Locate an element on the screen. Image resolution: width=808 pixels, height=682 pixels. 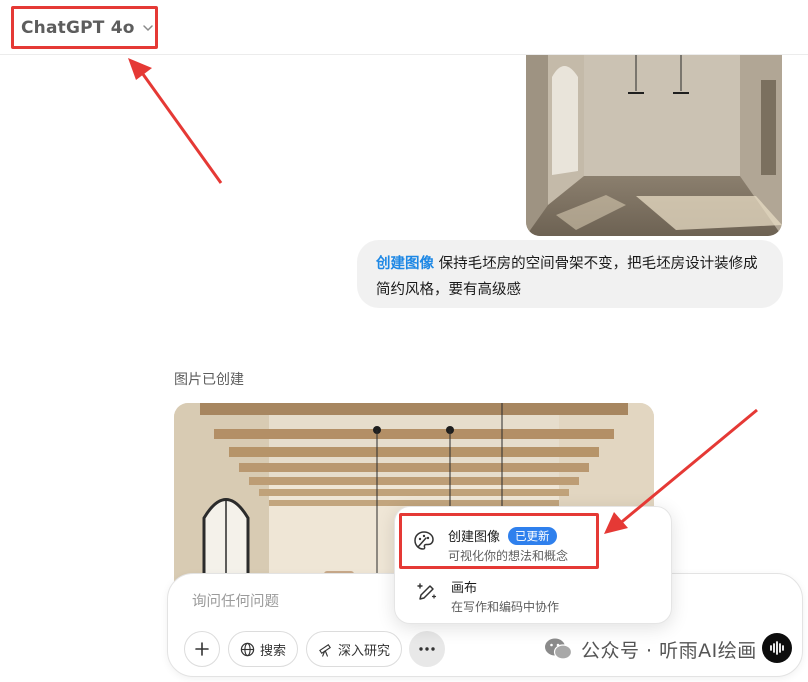
more-dots-icon is located at coordinates (427, 649).